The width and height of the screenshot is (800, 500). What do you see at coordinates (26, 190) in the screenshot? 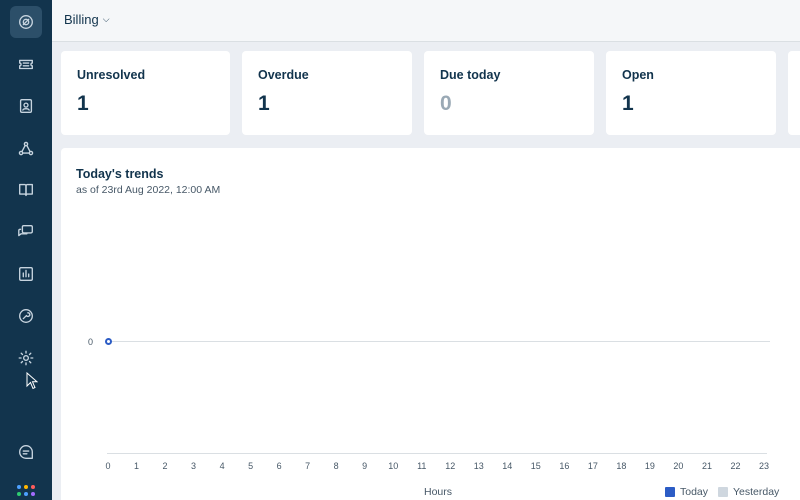
I see `knowledge-base-icon` at bounding box center [26, 190].